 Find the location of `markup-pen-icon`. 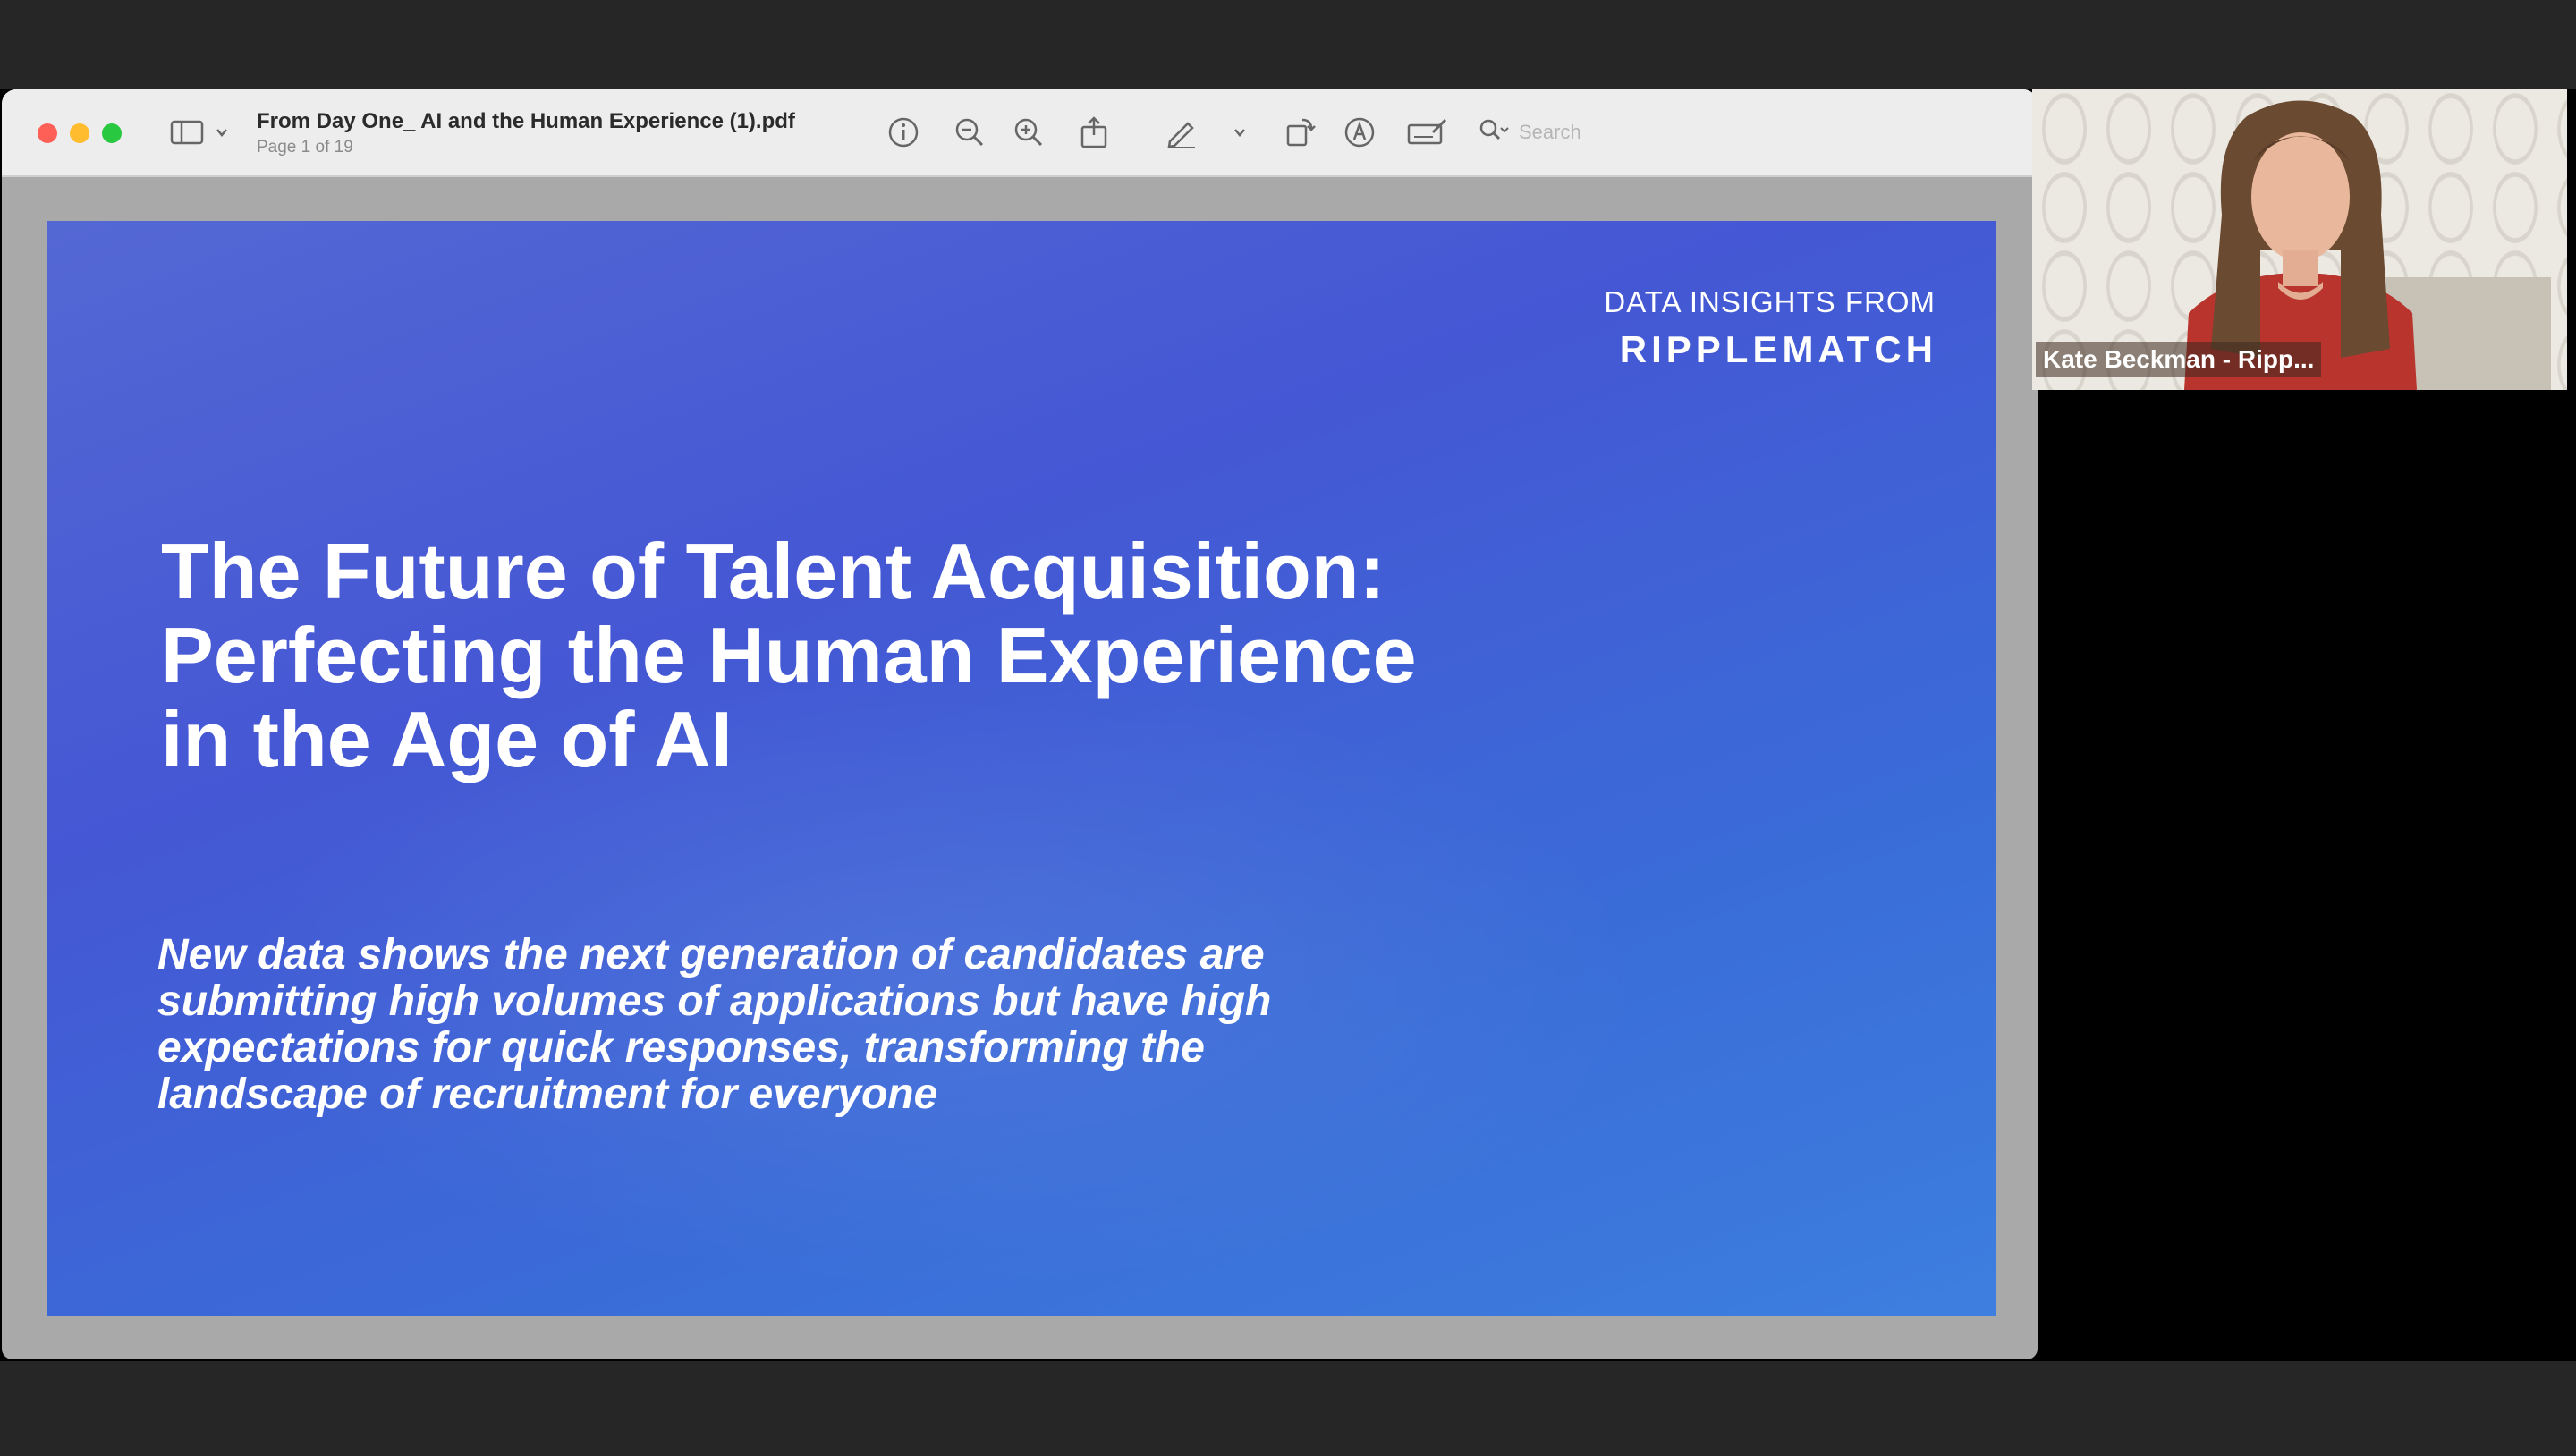

markup-pen-icon is located at coordinates (1182, 132).